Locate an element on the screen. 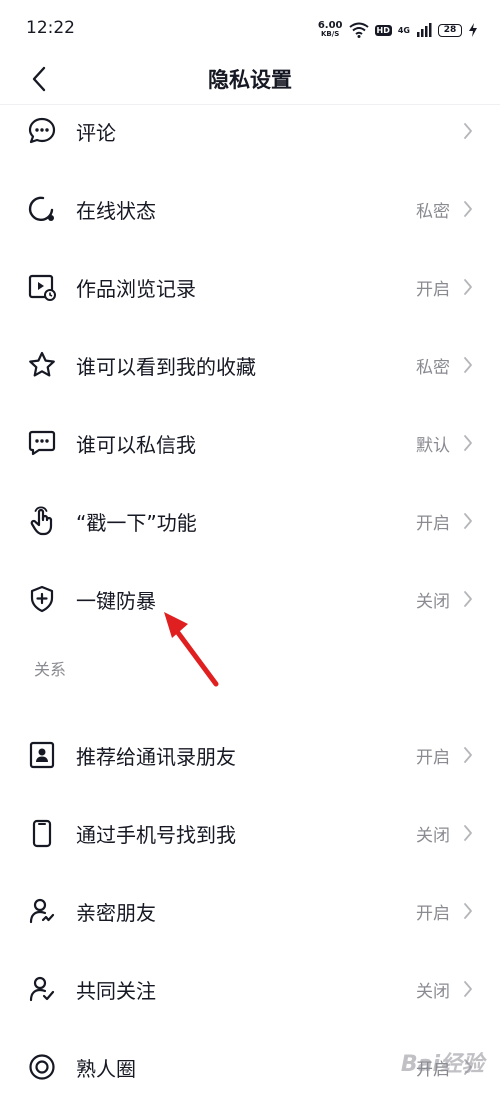 Image resolution: width=500 pixels, height=1106 pixels. setting-label: 谁可以看到我的收藏 is located at coordinates (166, 366).